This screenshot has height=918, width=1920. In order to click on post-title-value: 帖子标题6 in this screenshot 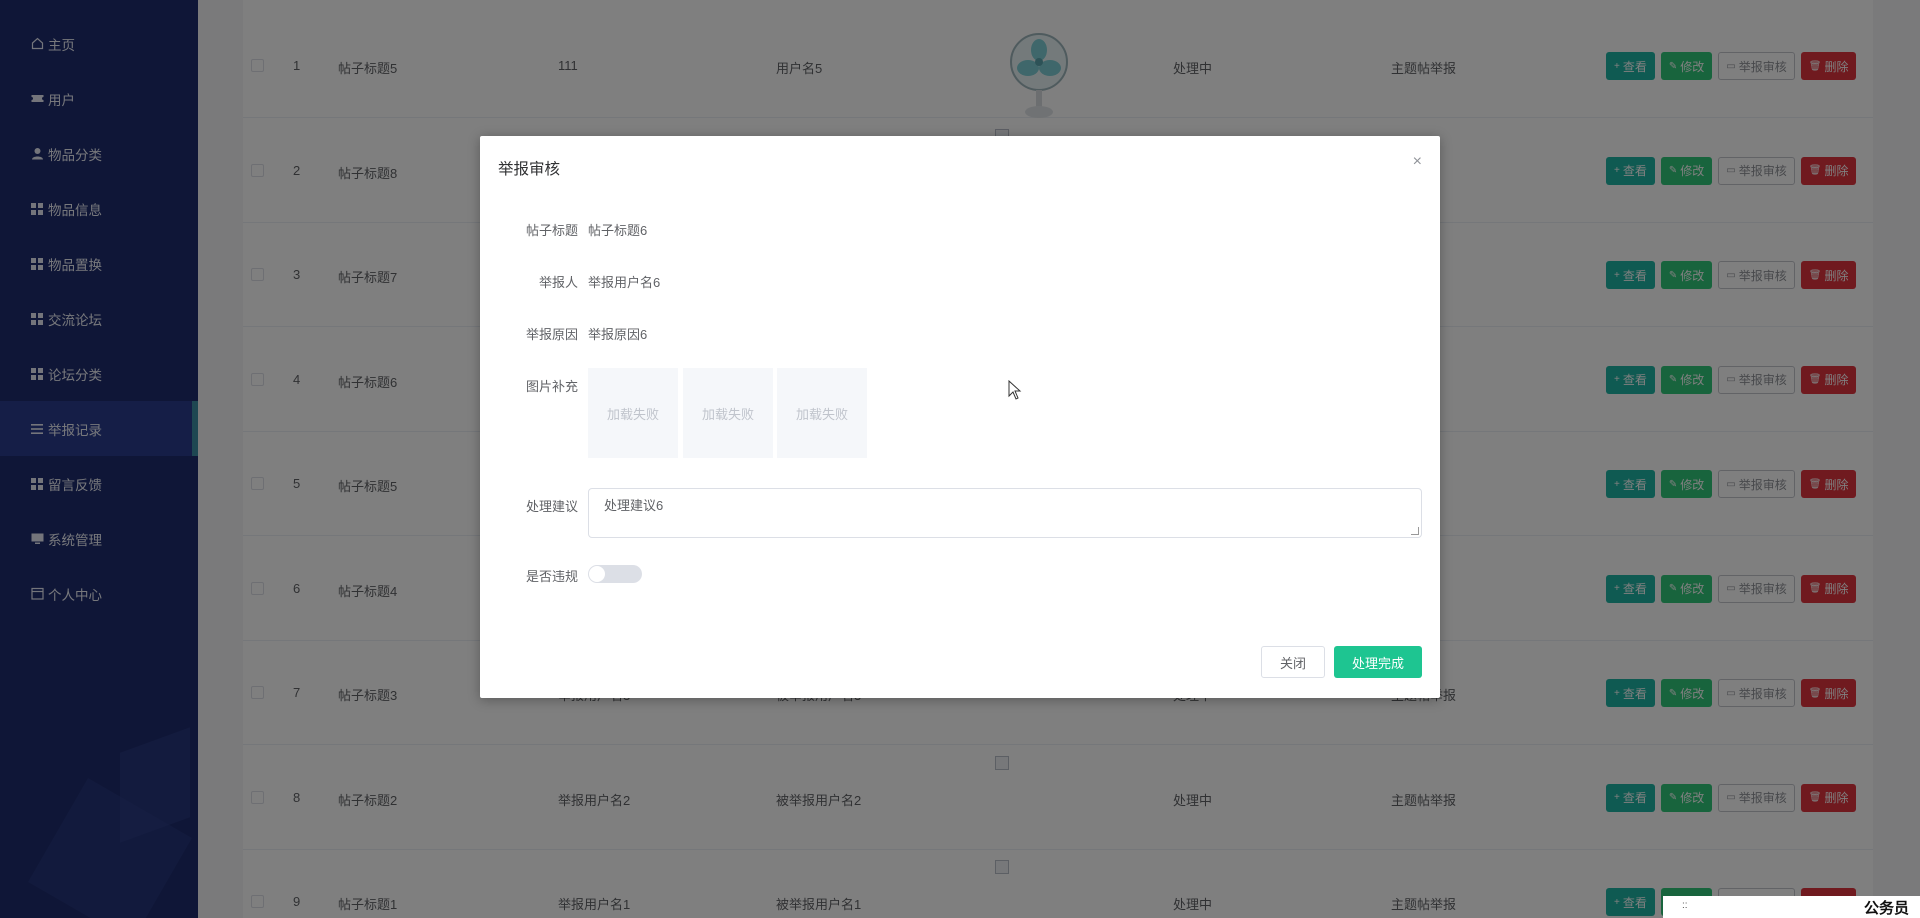, I will do `click(618, 230)`.